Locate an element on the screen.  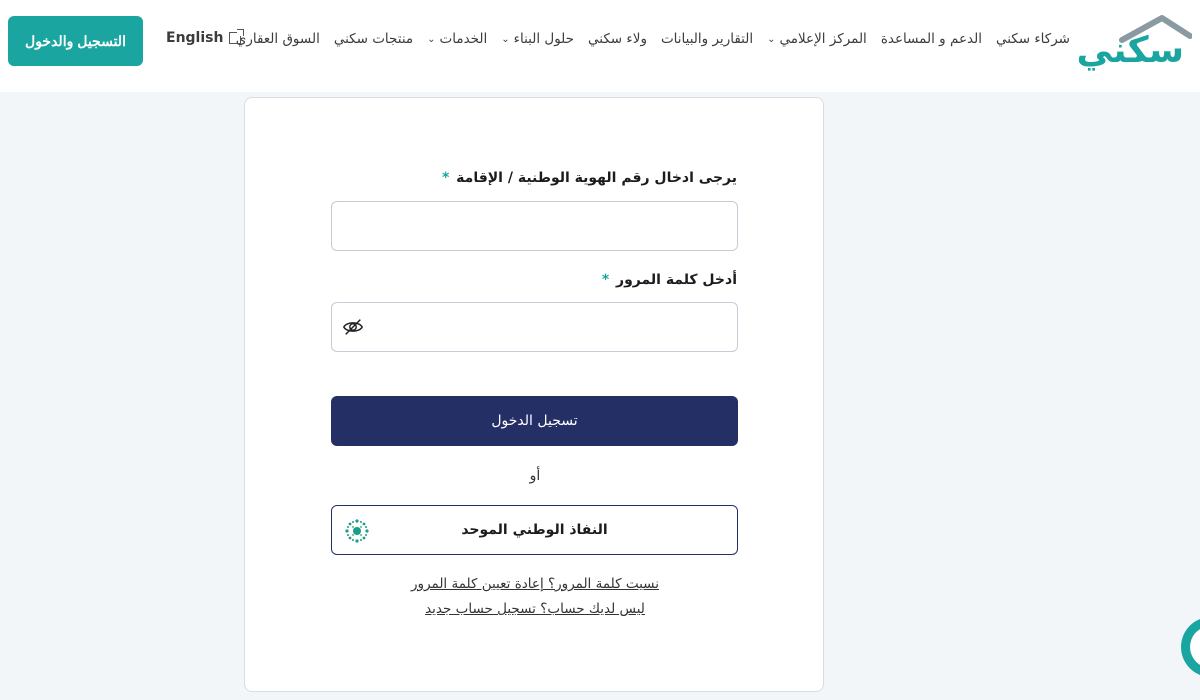
password-input is located at coordinates (534, 327).